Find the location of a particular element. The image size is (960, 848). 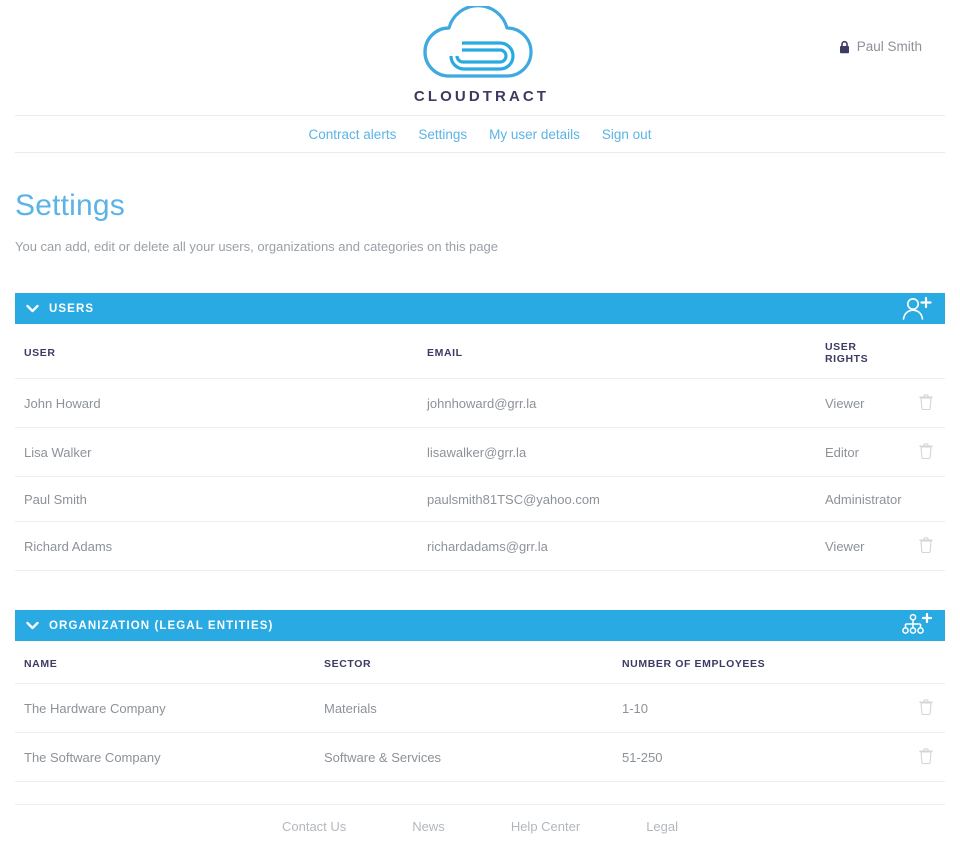

user-rights: Administrator is located at coordinates (859, 499).